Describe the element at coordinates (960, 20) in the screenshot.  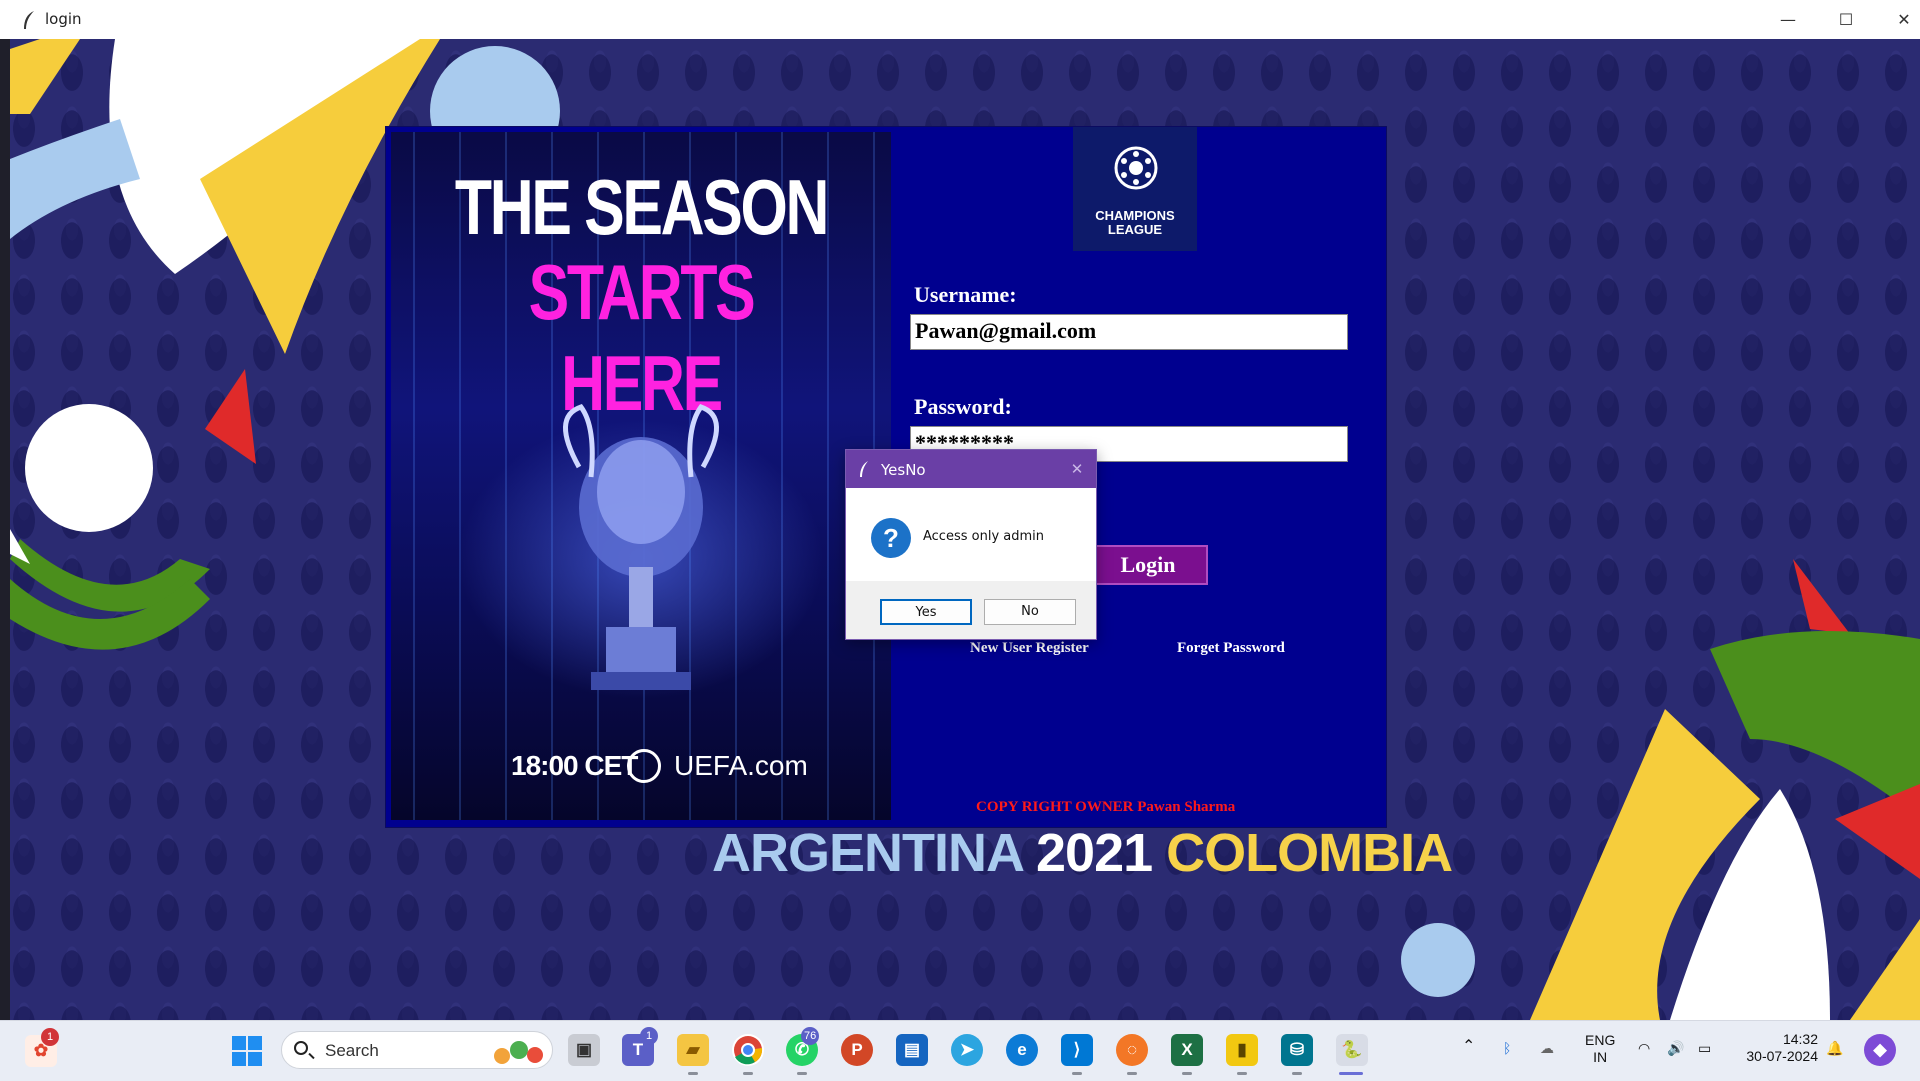
I see `window-titlebar: login — ☐ ✕` at that location.